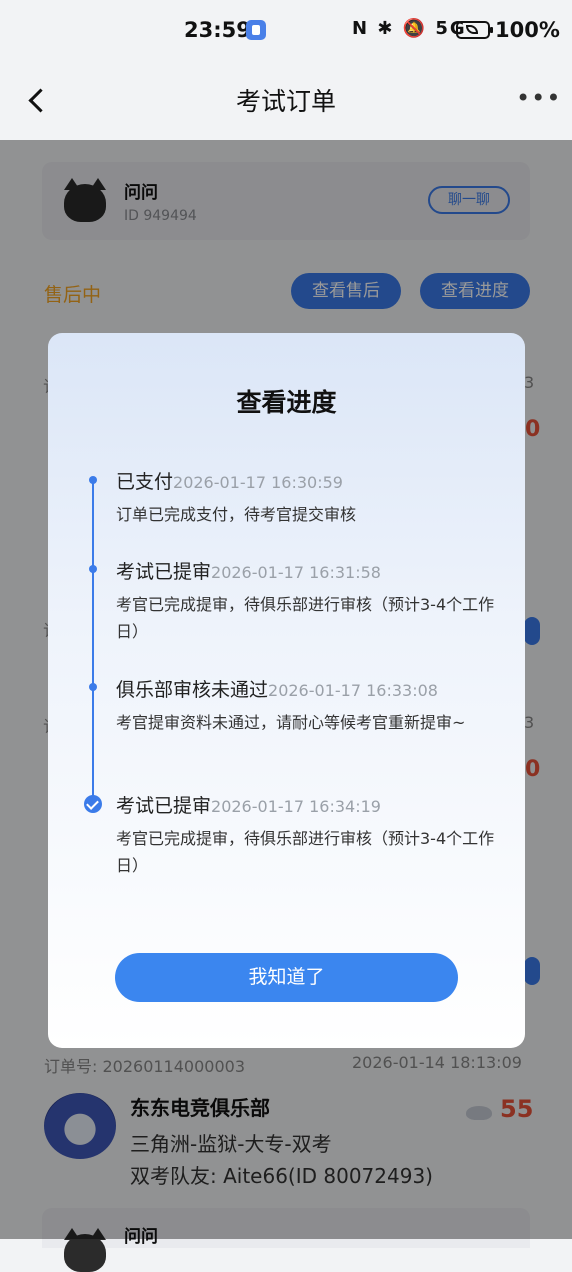 This screenshot has width=572, height=1272. Describe the element at coordinates (258, 482) in the screenshot. I see `step-time: 2026-01-17 16:30:59` at that location.